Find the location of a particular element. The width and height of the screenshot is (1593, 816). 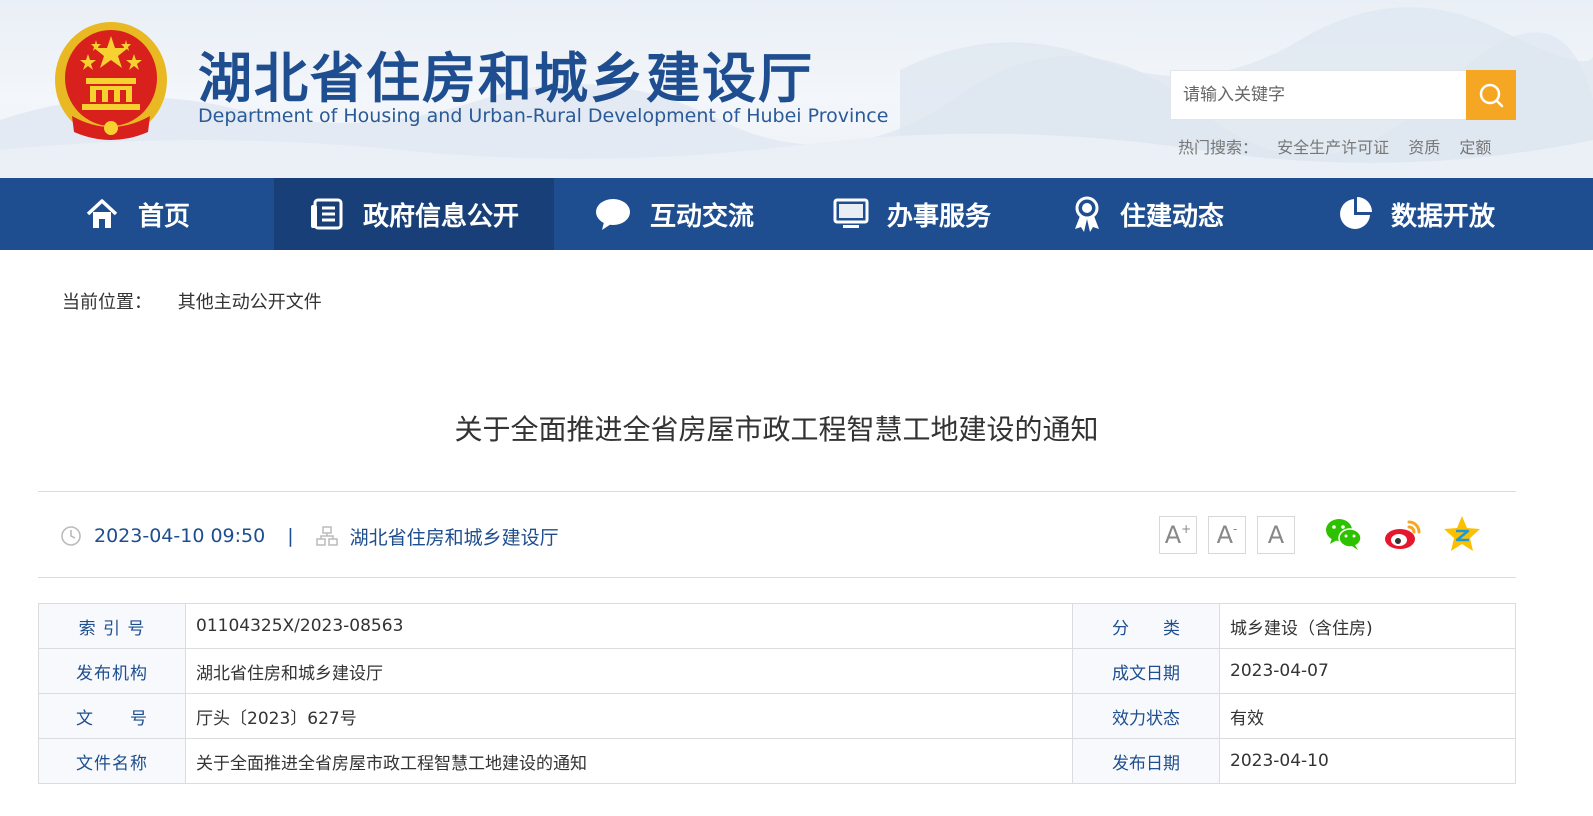

font-larger-label: A is located at coordinates (1173, 535).